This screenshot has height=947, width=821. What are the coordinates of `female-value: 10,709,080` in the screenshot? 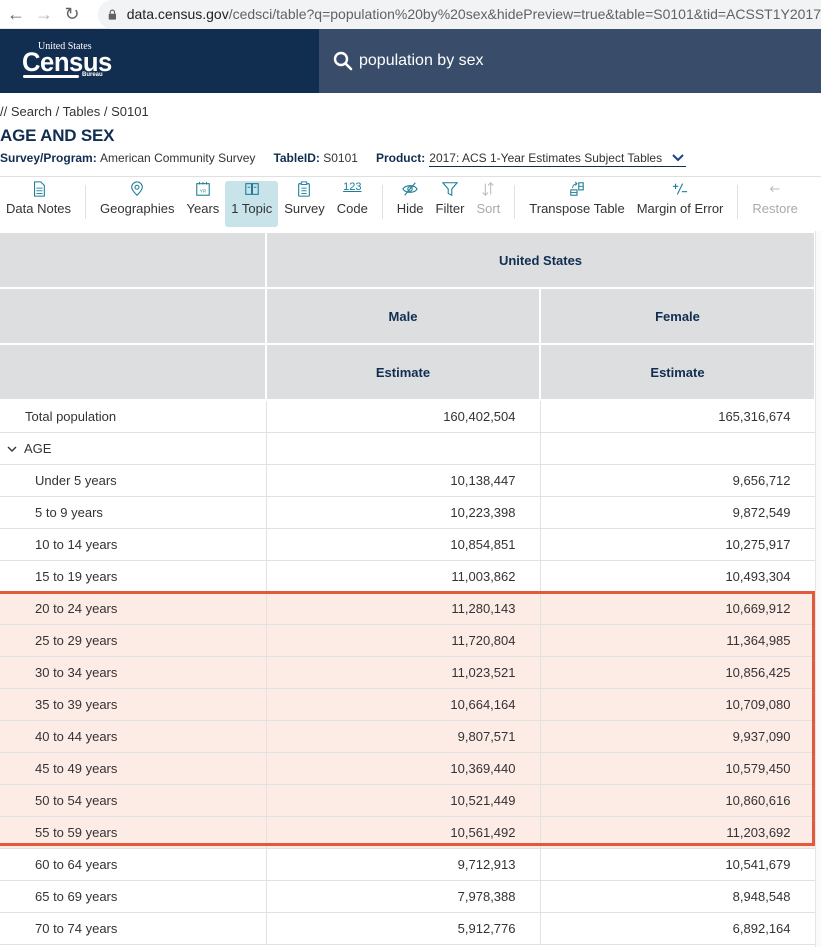 It's located at (678, 704).